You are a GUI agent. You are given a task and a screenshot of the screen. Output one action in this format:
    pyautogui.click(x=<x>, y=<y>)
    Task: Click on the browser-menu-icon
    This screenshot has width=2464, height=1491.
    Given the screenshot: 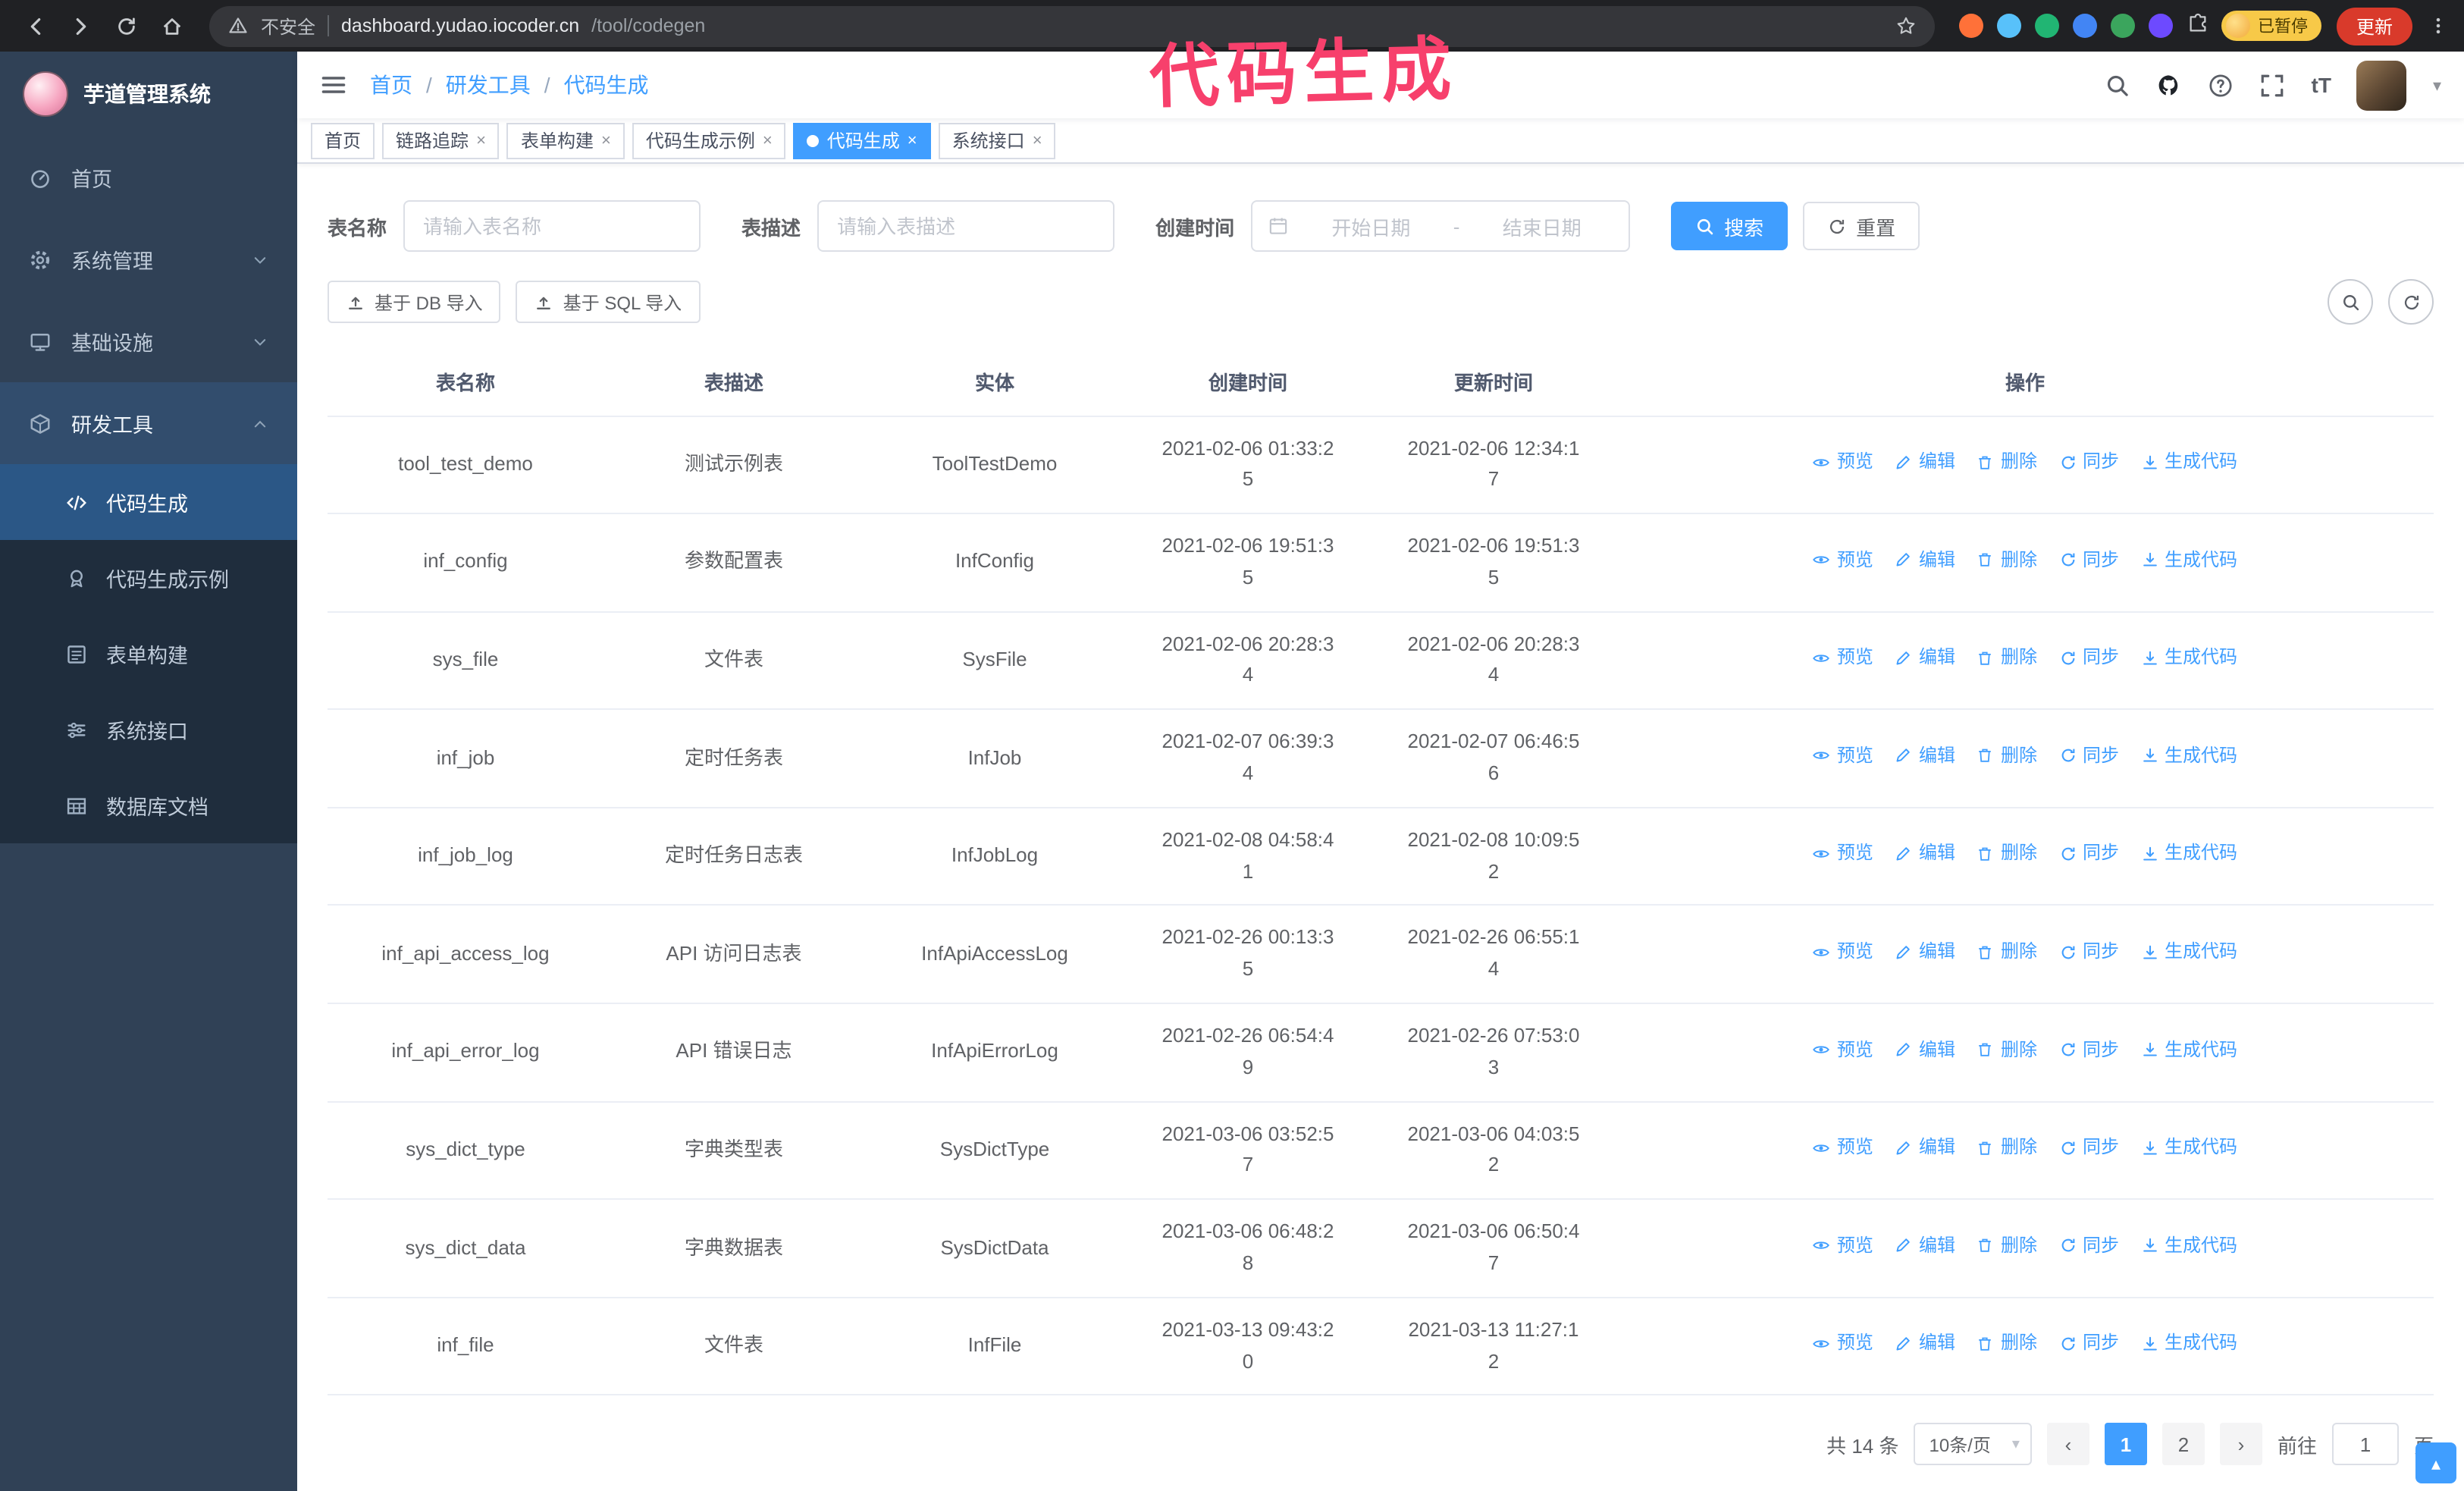 What is the action you would take?
    pyautogui.click(x=2438, y=26)
    